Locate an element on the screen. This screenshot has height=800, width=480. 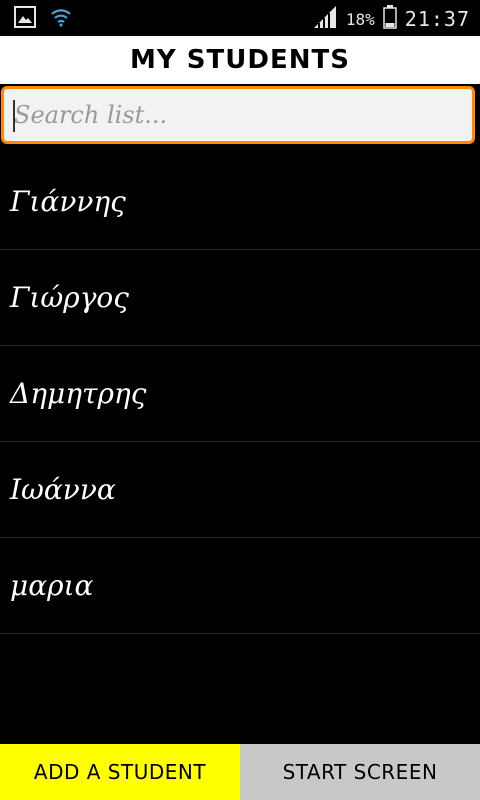
battery-icon is located at coordinates (390, 19).